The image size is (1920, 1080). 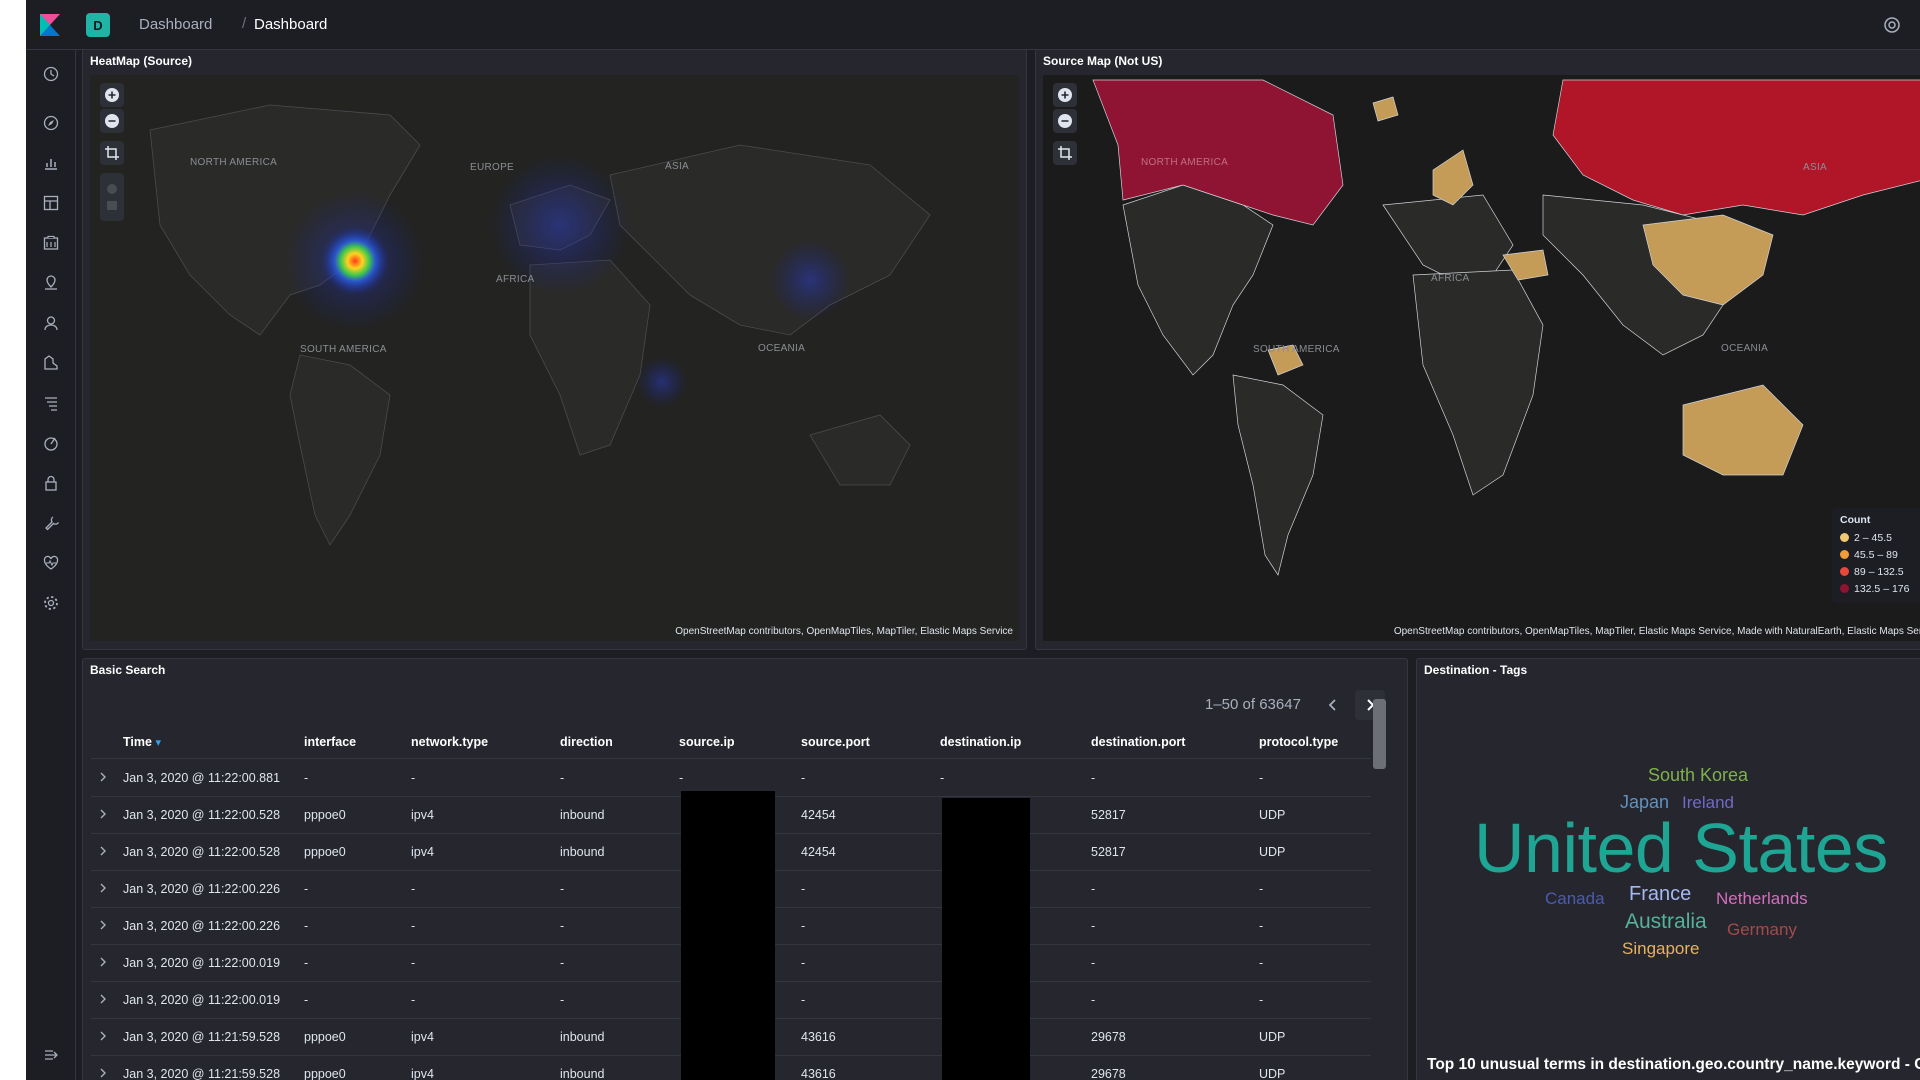 I want to click on nav-recent, so click(x=51, y=74).